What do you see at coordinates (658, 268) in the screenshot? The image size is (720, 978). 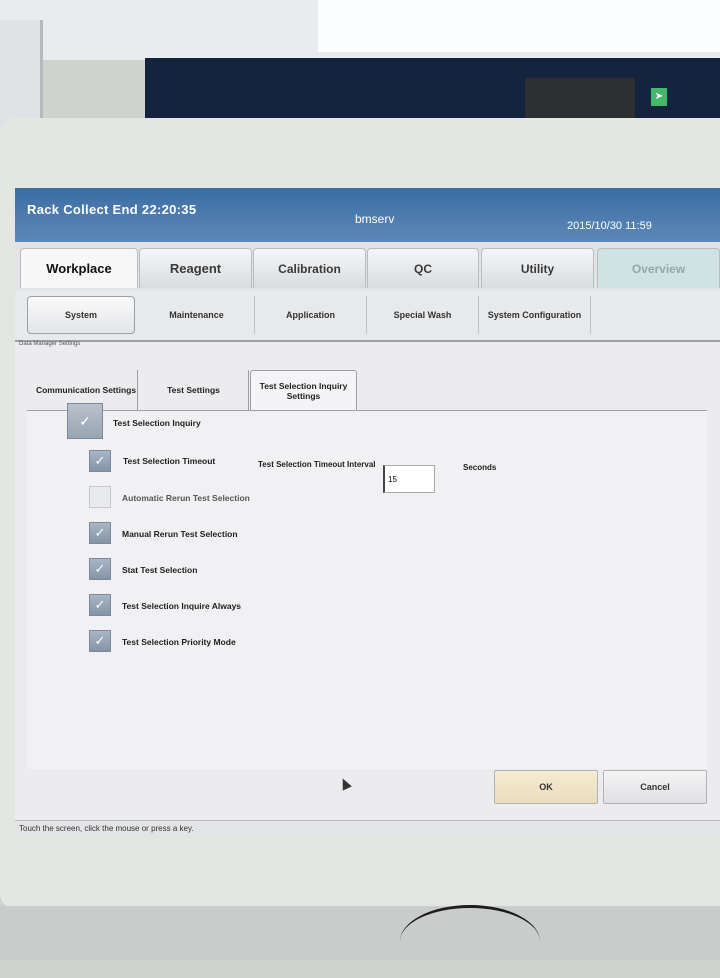 I see `tab-overview: Overview` at bounding box center [658, 268].